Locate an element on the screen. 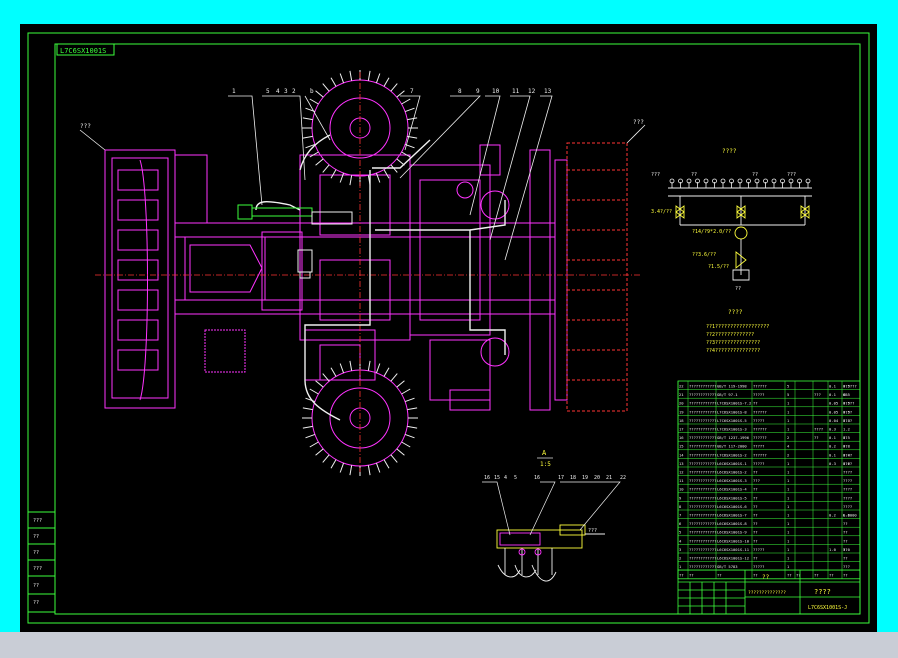 The image size is (898, 658). bom-cell: L6C6SX1001S-6 is located at coordinates (732, 506).